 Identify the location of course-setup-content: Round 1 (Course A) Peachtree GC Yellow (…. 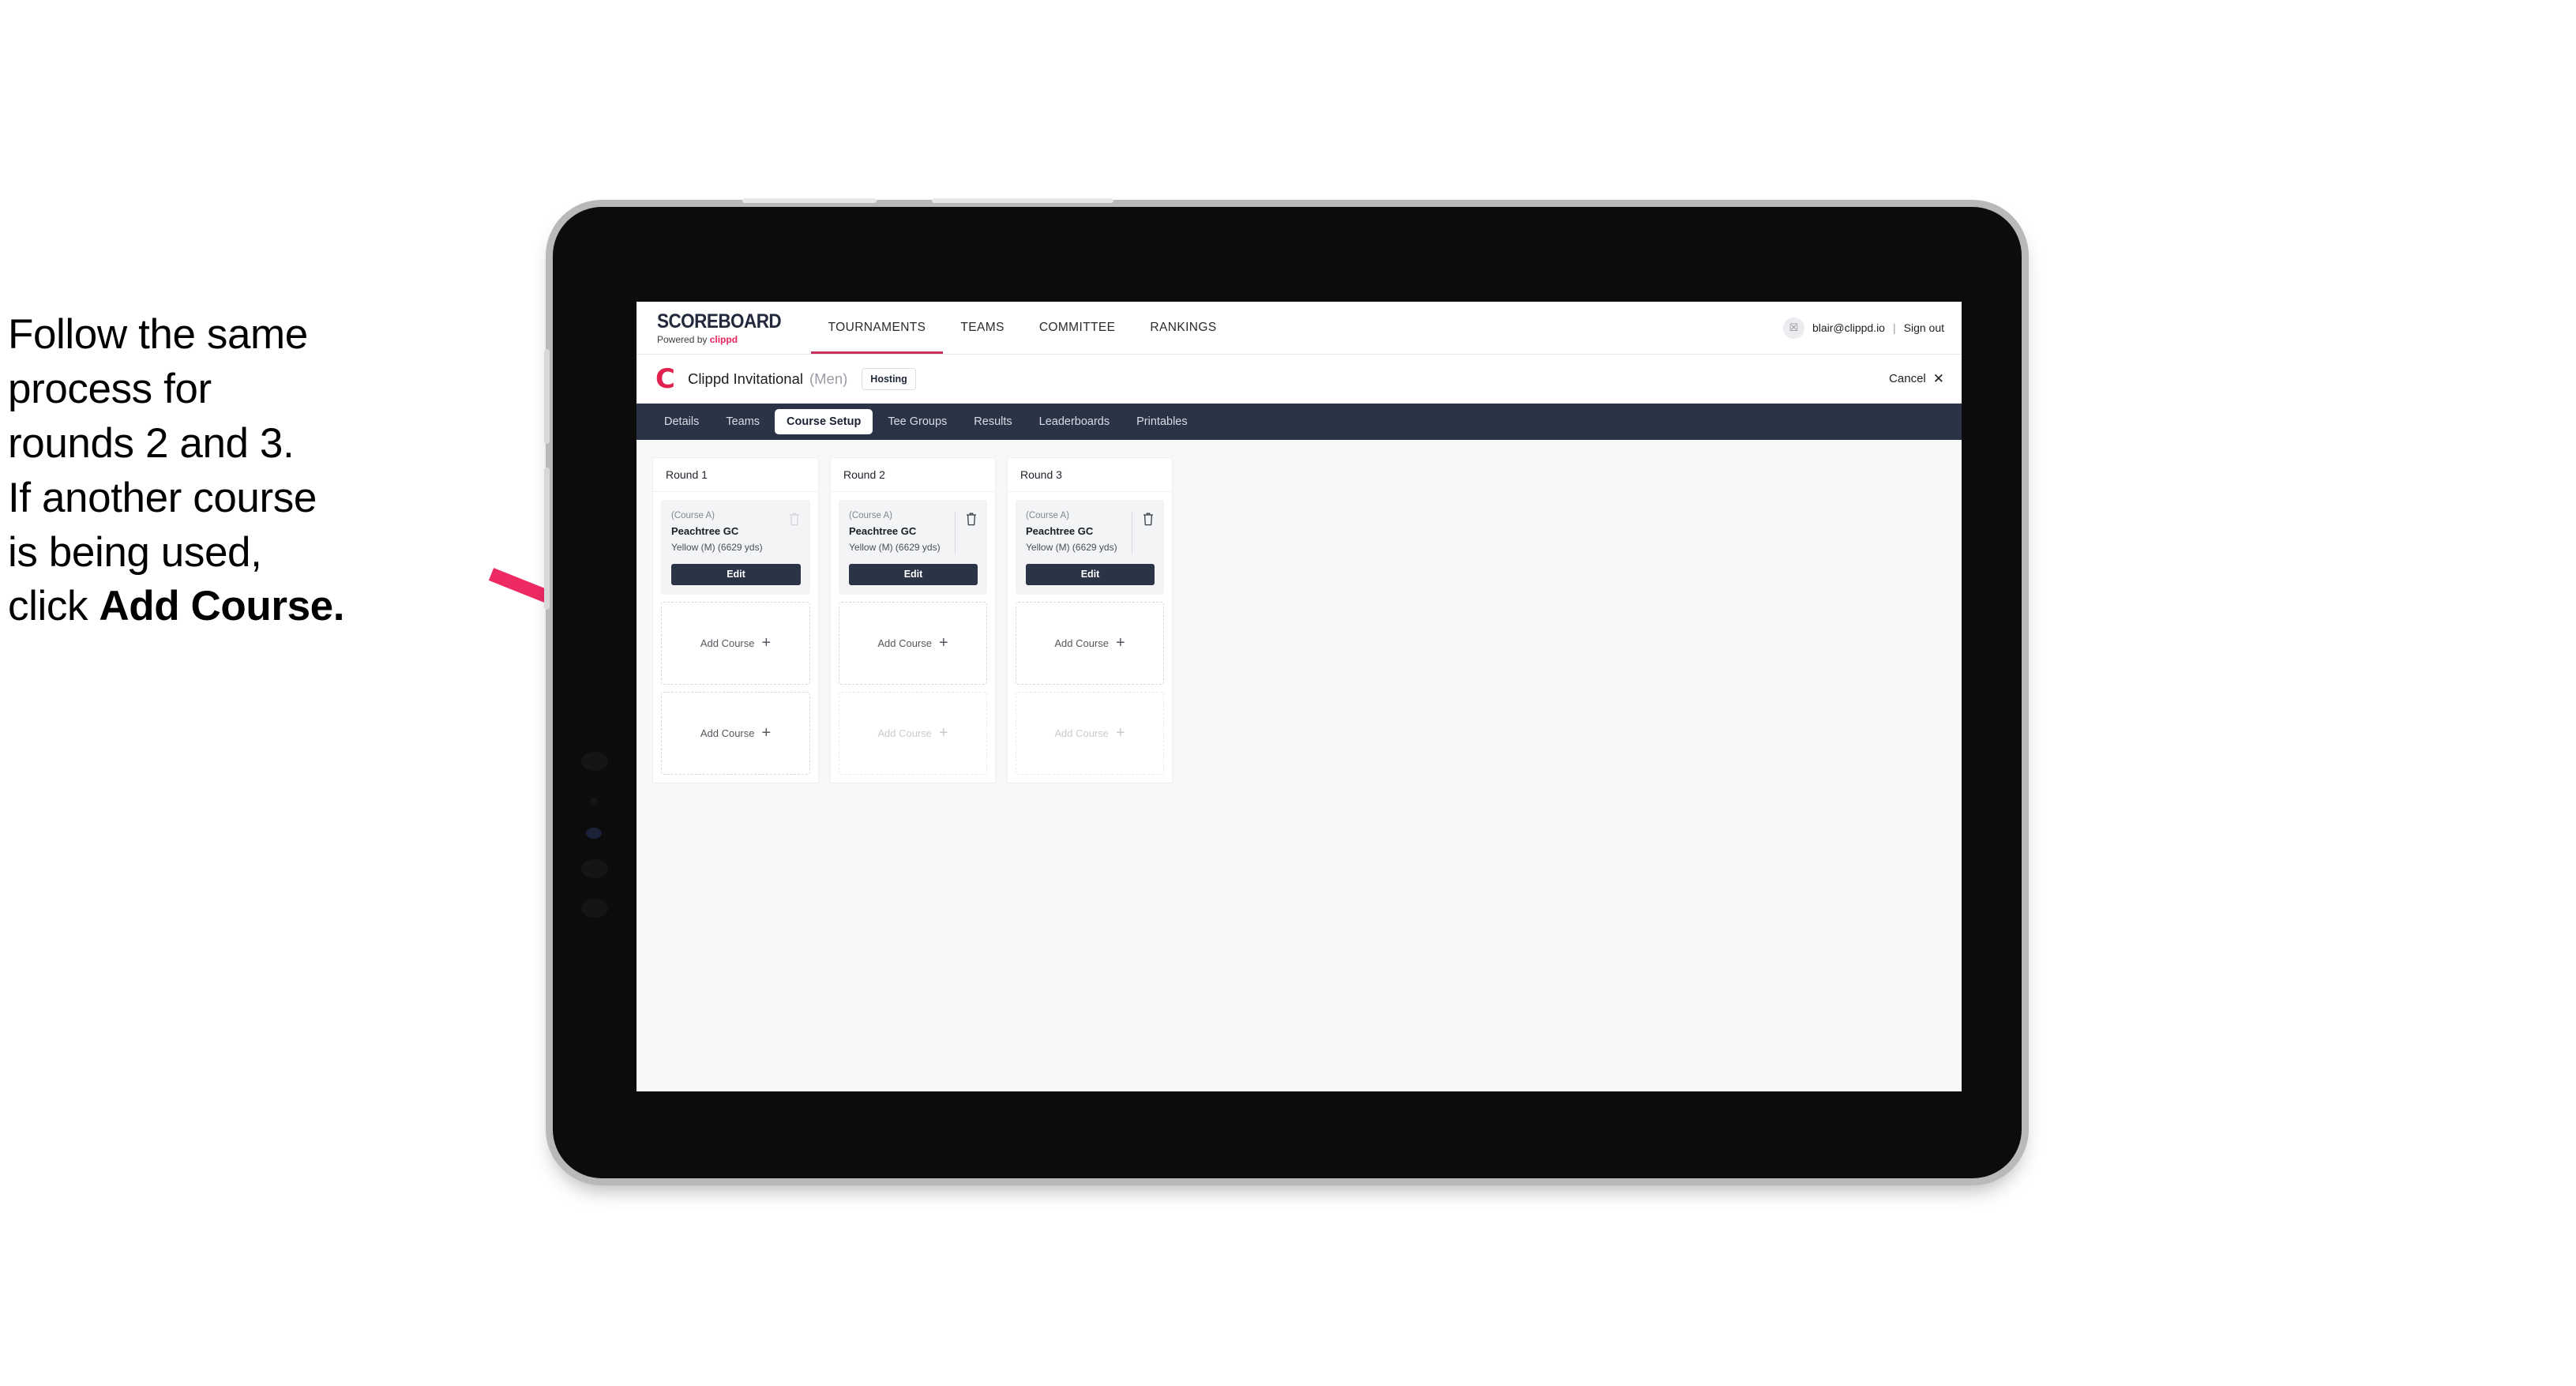
(1299, 620).